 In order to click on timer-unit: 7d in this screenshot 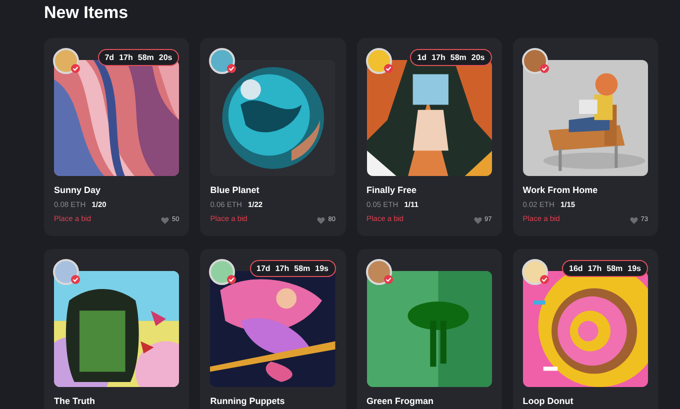, I will do `click(109, 57)`.